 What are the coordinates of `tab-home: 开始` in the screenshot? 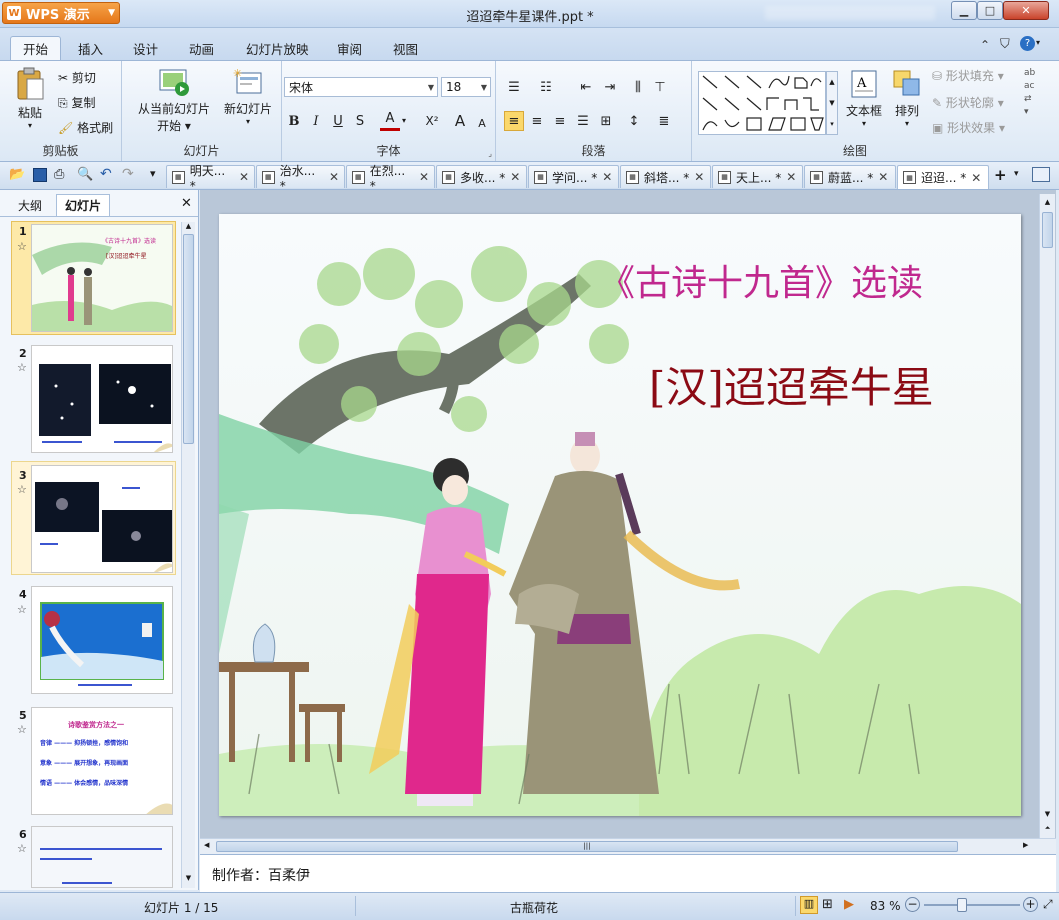 It's located at (36, 48).